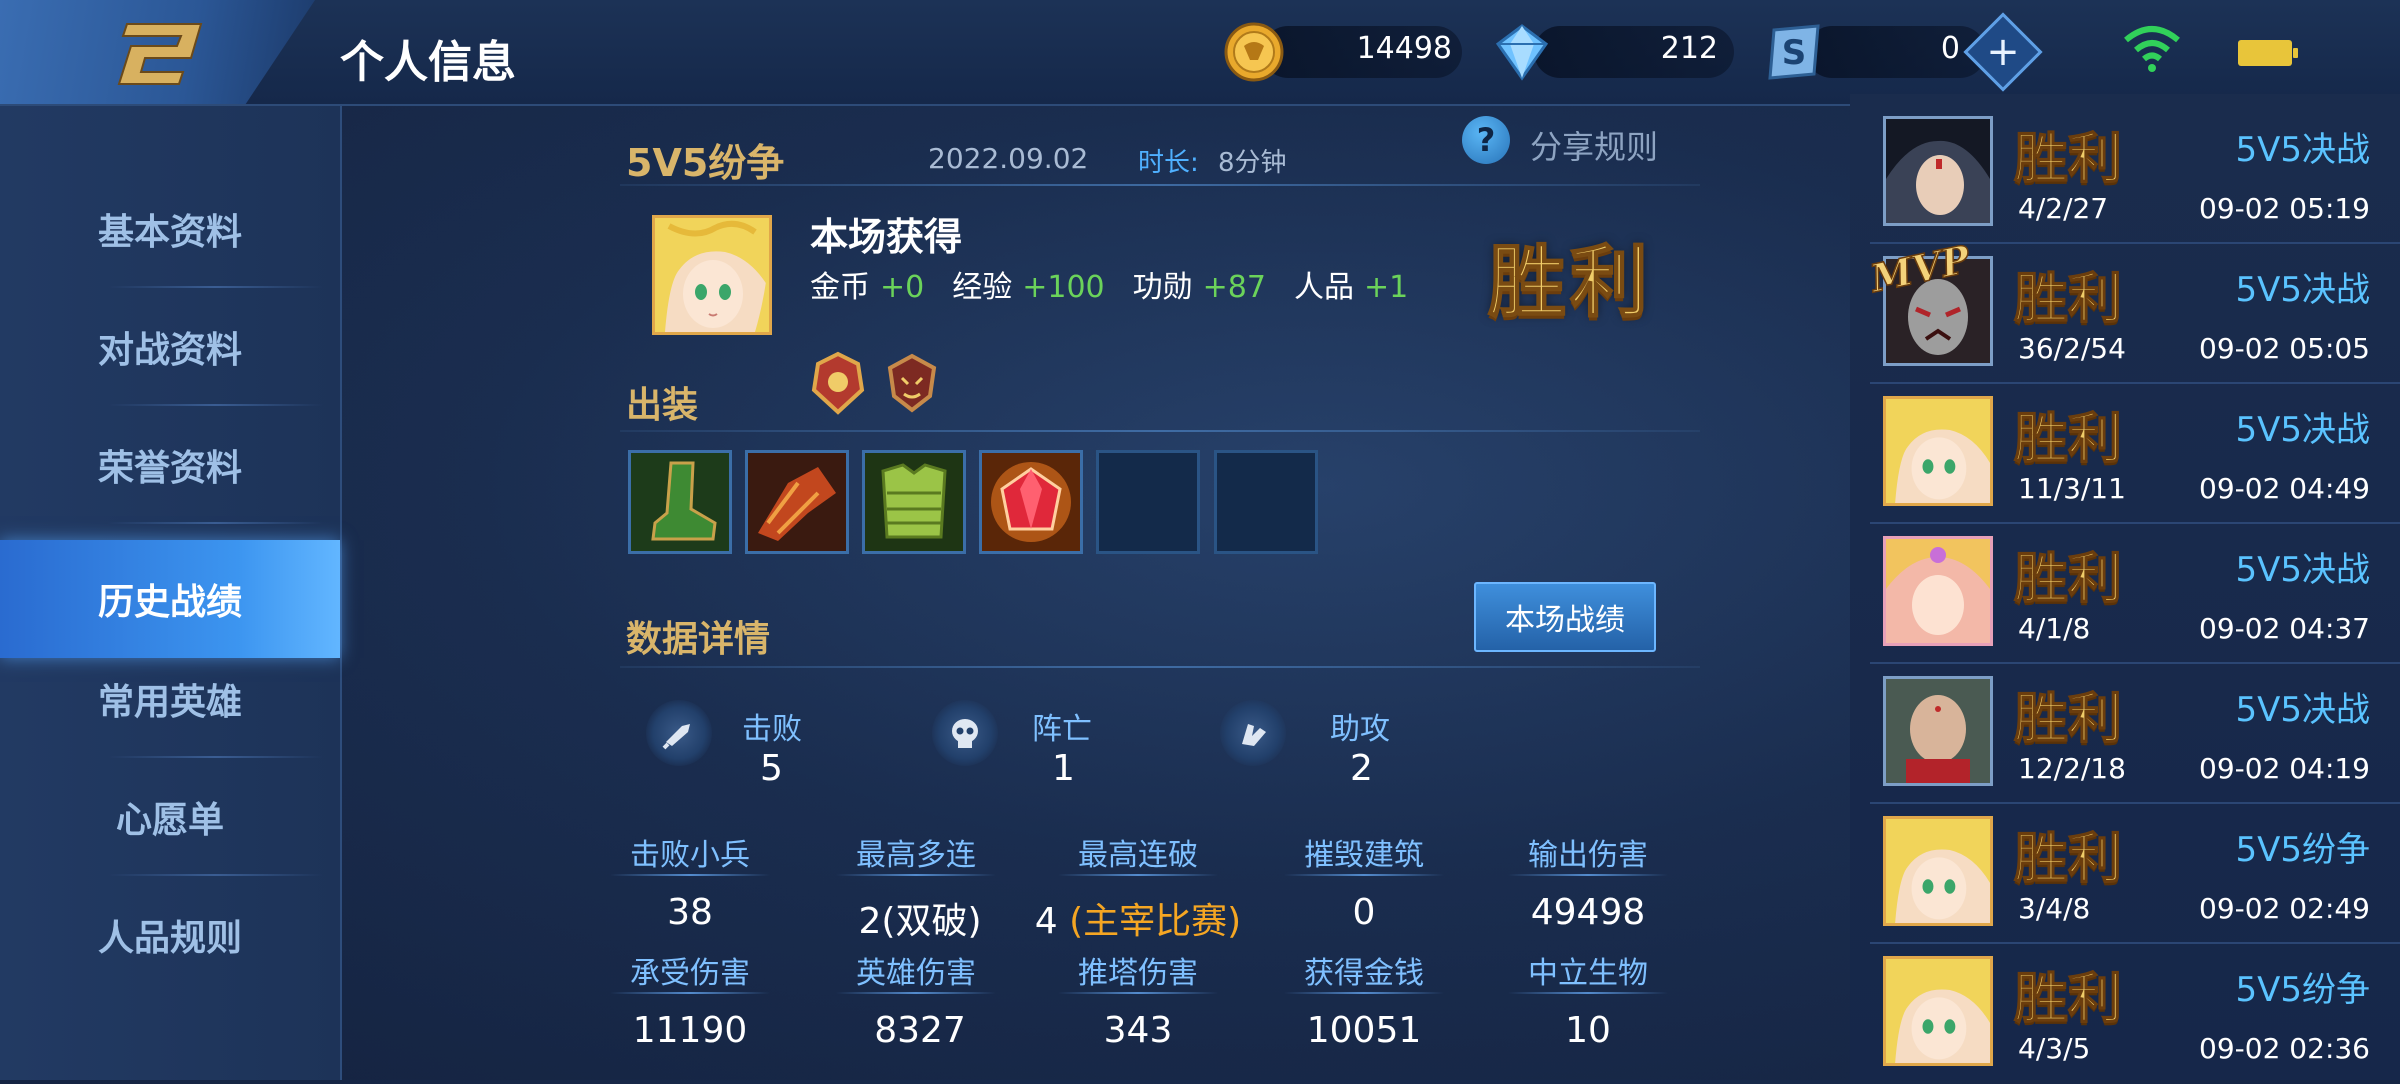  What do you see at coordinates (1168, 163) in the screenshot?
I see `duration-label: 时长:` at bounding box center [1168, 163].